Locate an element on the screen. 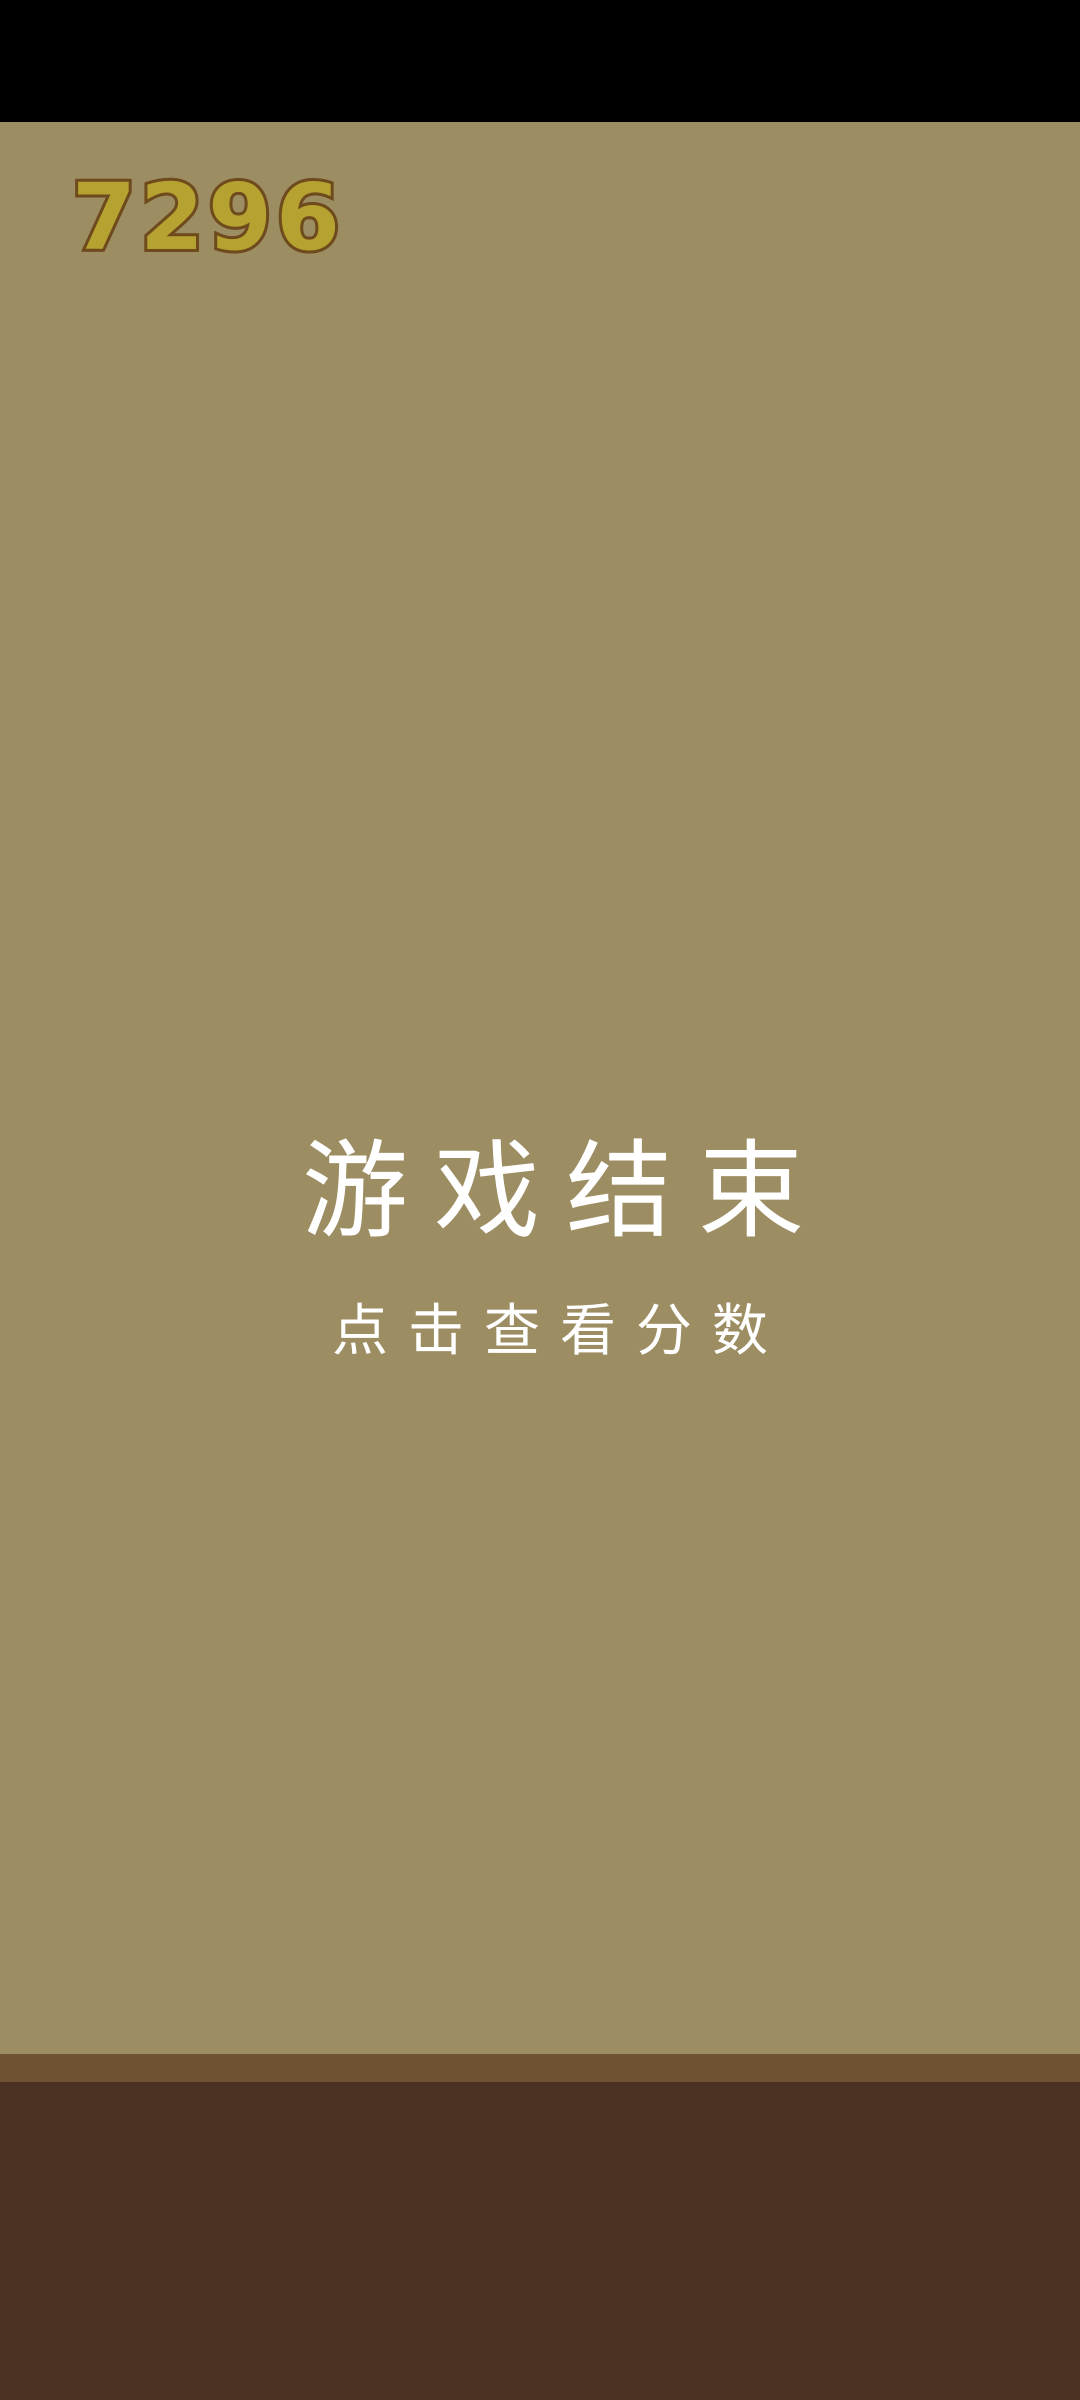  view-score-prompt: 点击查看分数 is located at coordinates (540, 1331).